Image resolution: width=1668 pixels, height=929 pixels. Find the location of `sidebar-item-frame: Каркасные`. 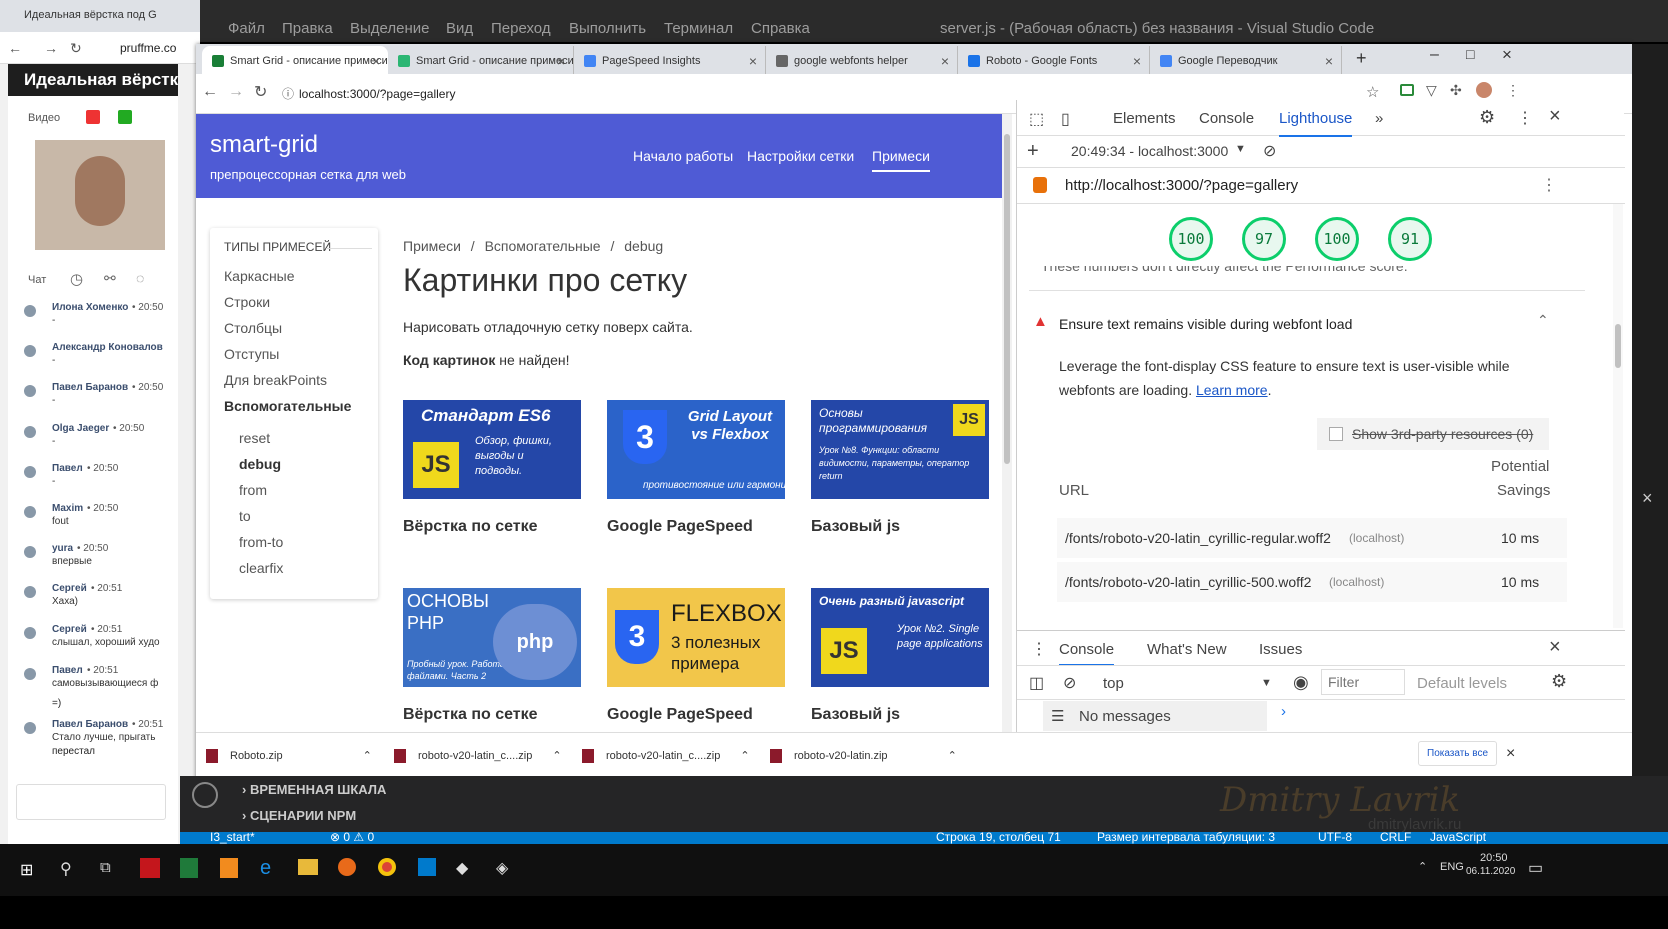

sidebar-item-frame: Каркасные is located at coordinates (259, 276).